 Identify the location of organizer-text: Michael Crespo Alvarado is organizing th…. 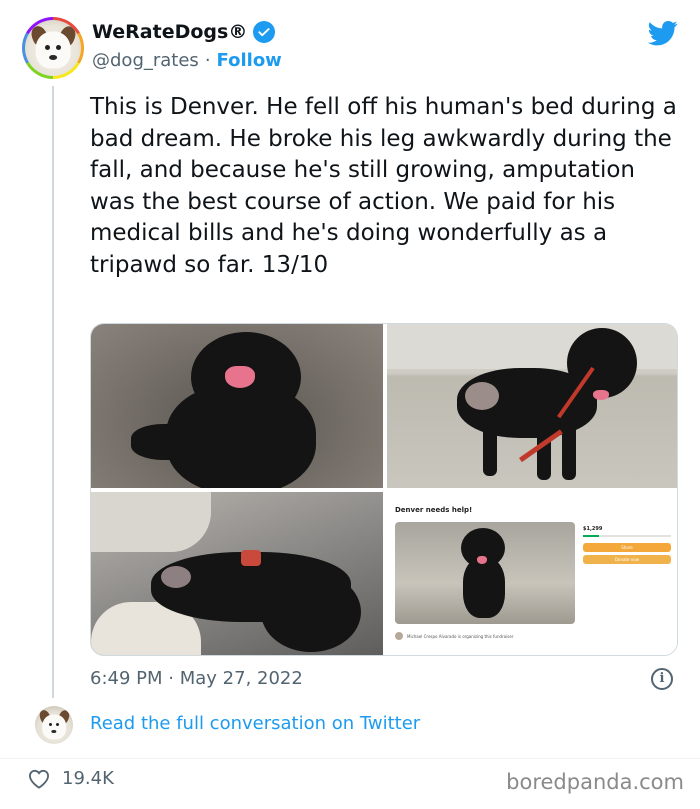
(460, 636).